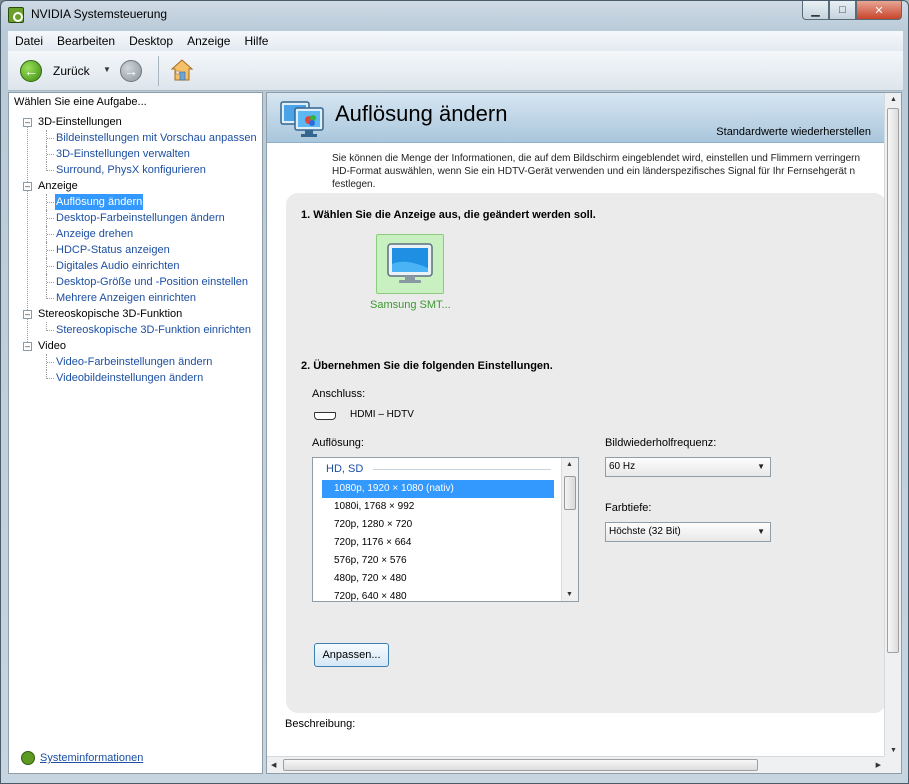 This screenshot has width=909, height=784. I want to click on resolution-option: 720p, 1280 × 720, so click(438, 525).